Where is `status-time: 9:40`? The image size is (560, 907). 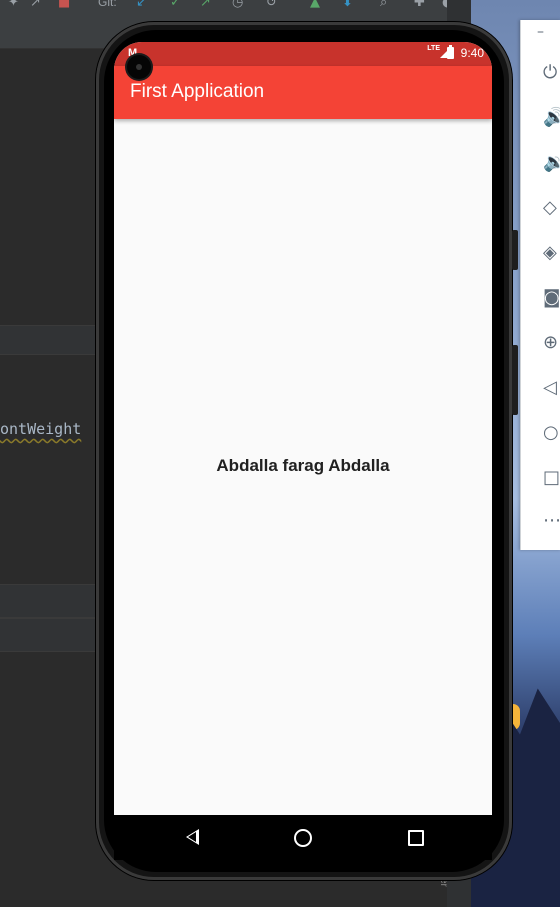 status-time: 9:40 is located at coordinates (472, 53).